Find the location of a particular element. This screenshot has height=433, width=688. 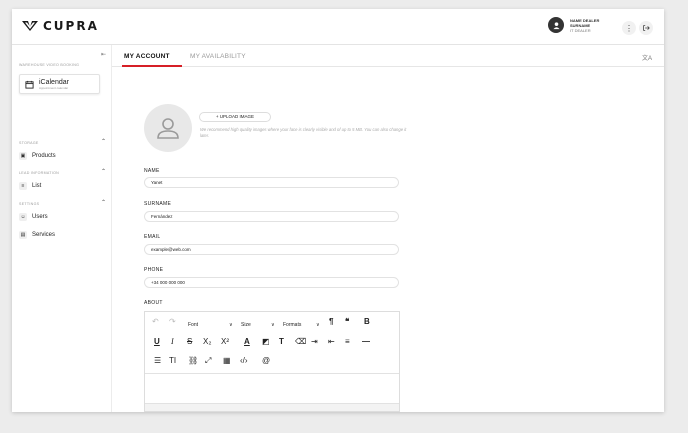

calendar-icon is located at coordinates (29, 84).